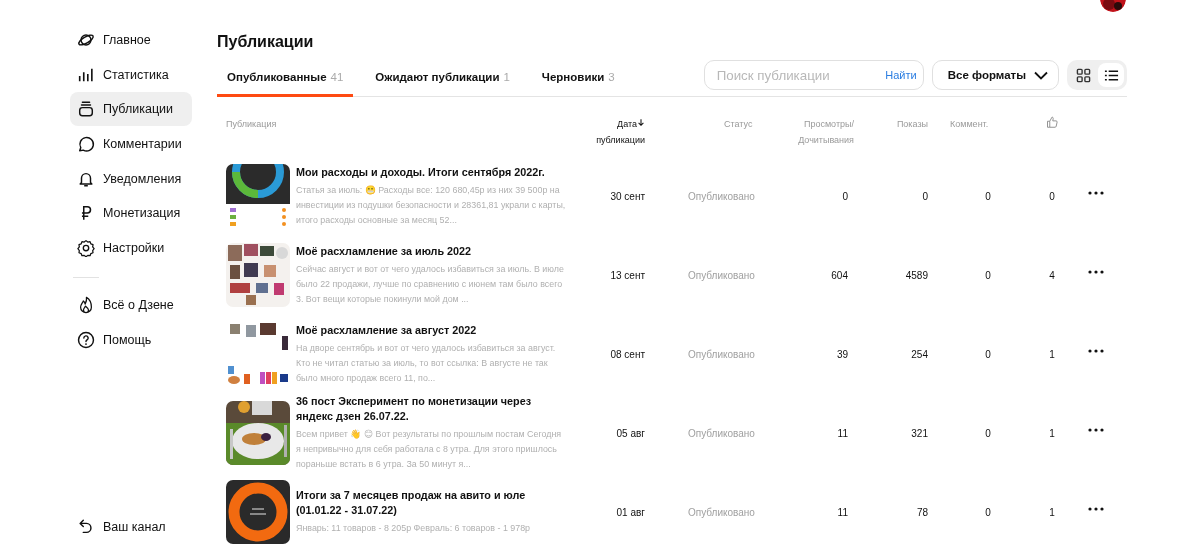 This screenshot has width=1200, height=552. What do you see at coordinates (912, 124) in the screenshot?
I see `column-header: Показы` at bounding box center [912, 124].